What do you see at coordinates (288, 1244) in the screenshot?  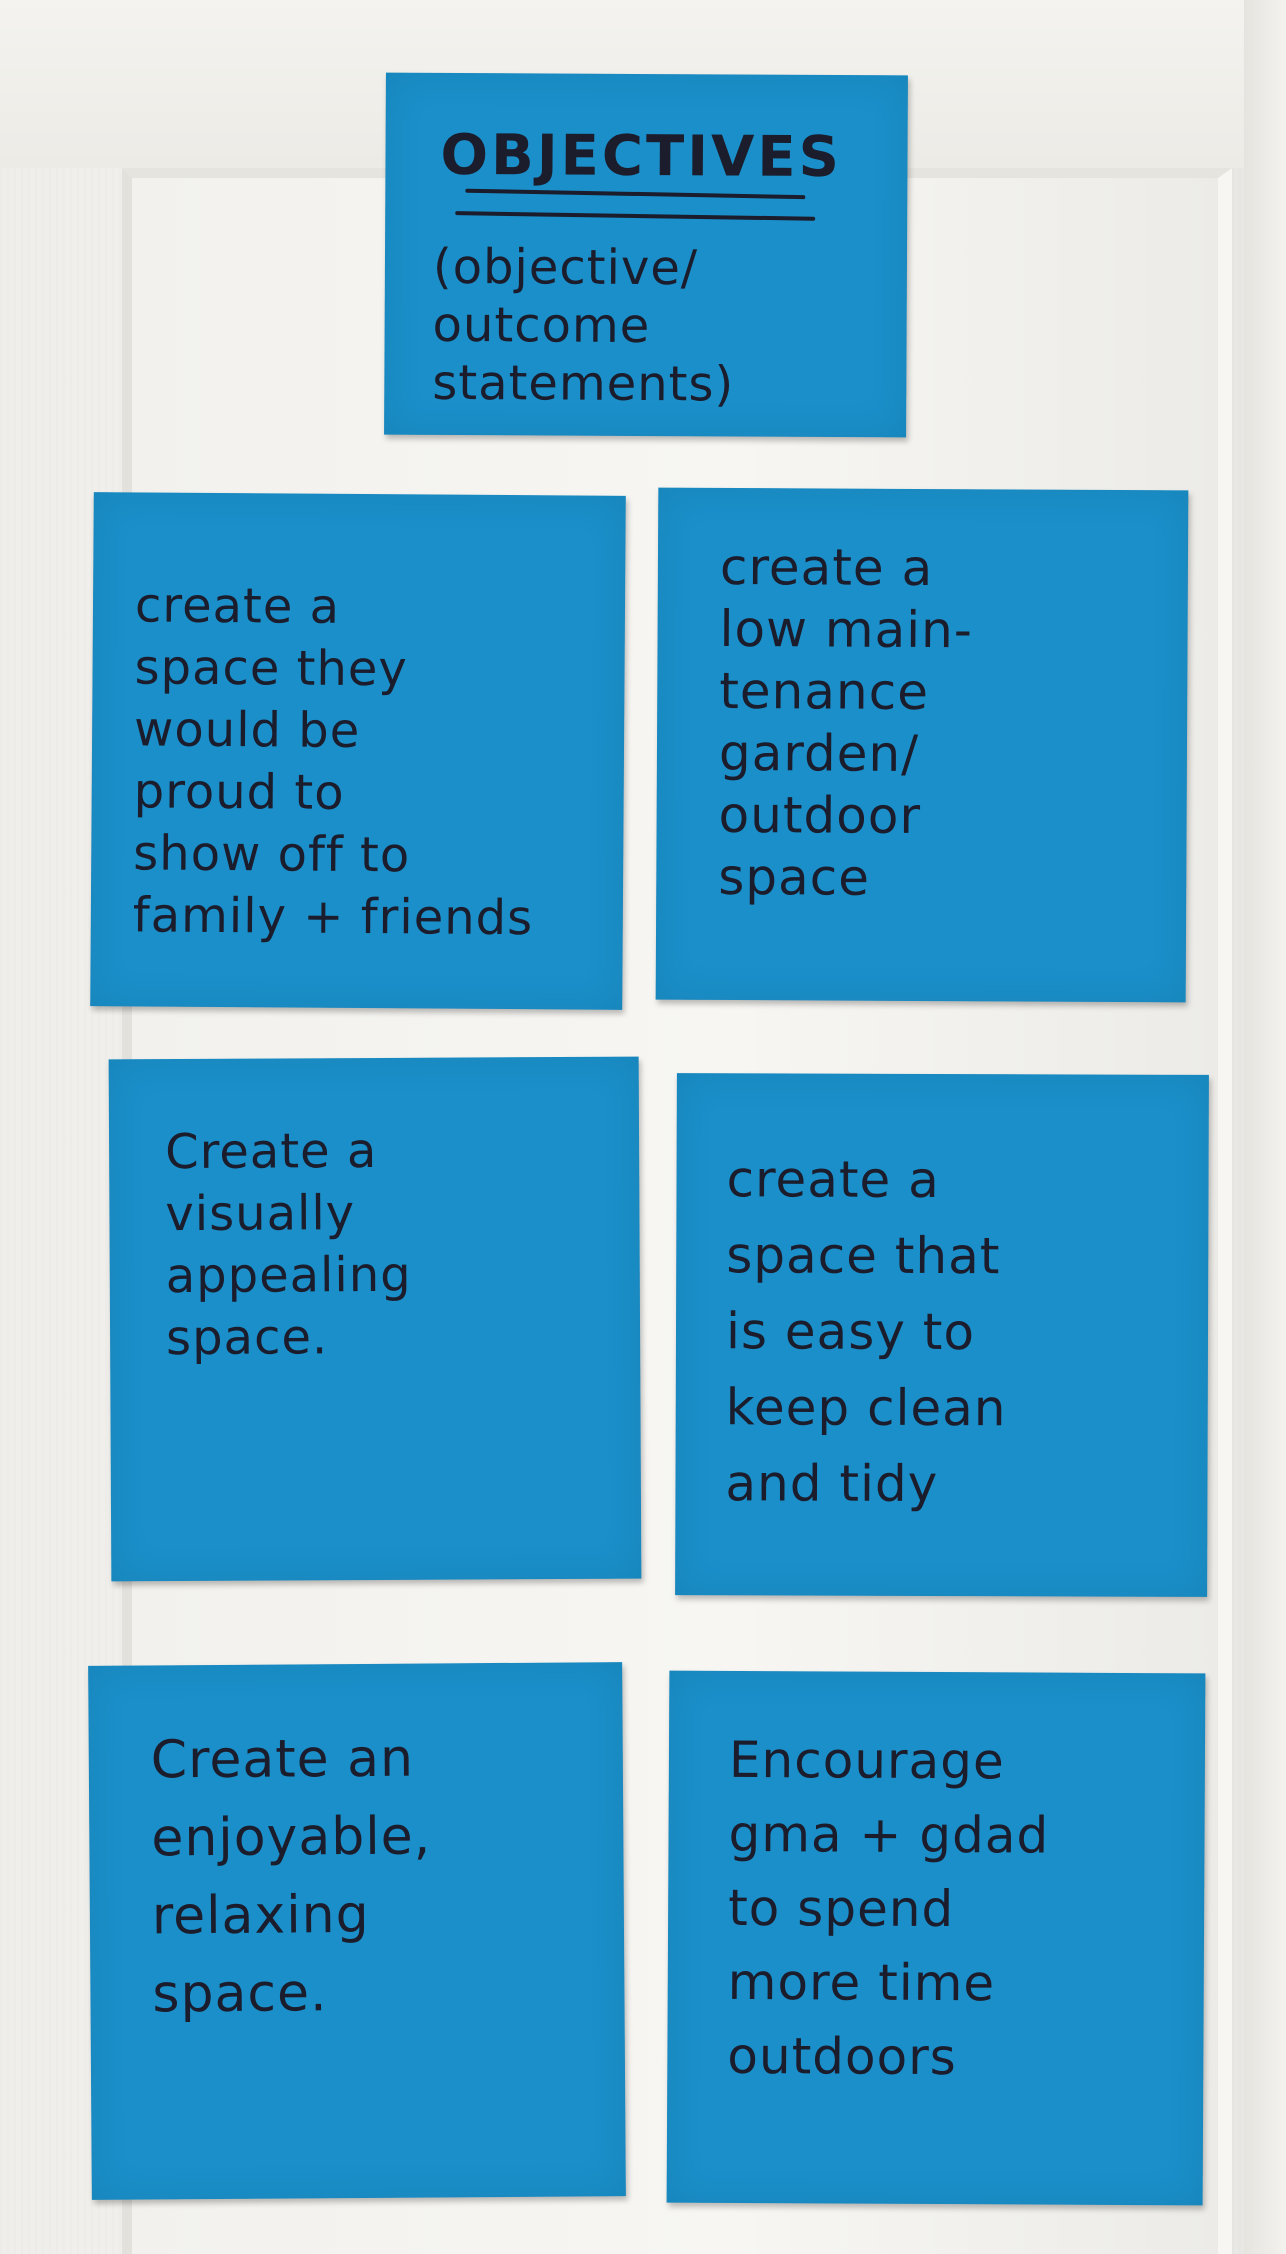 I see `objective-note-text: Create a visually appealing space.` at bounding box center [288, 1244].